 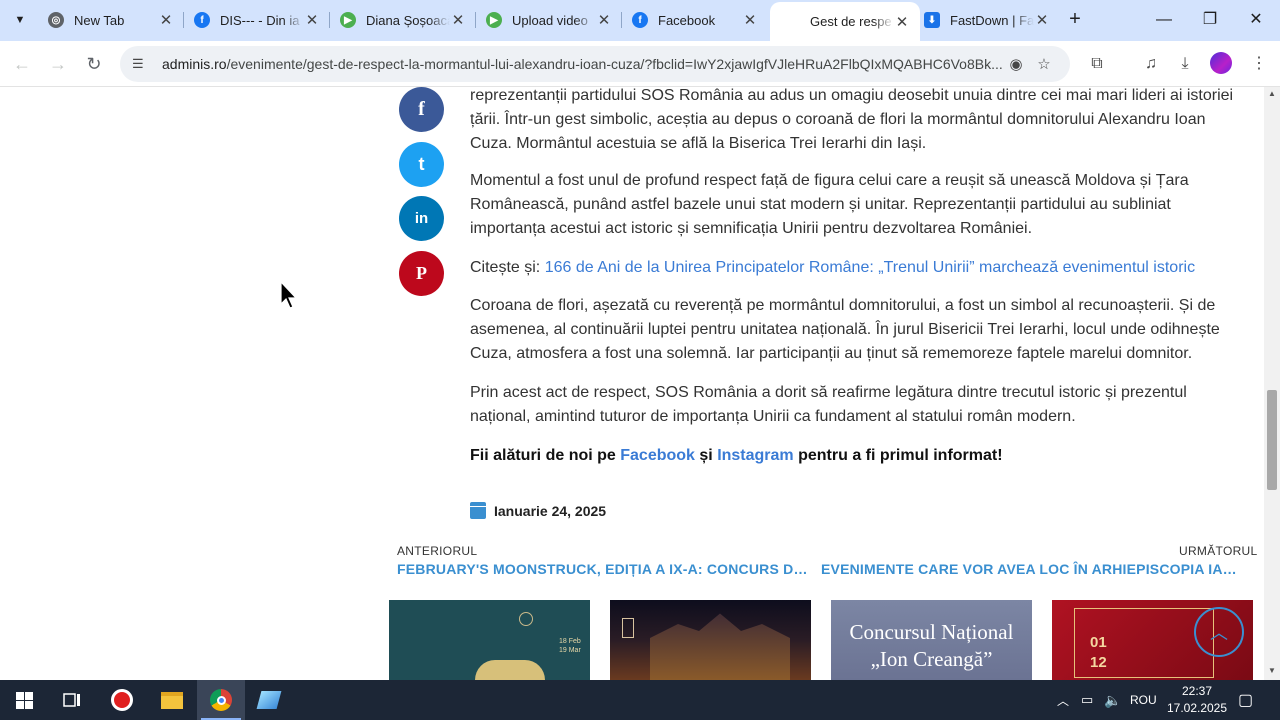 I want to click on tab-upload-video: ▶ Upload video ✕, so click(x=547, y=20).